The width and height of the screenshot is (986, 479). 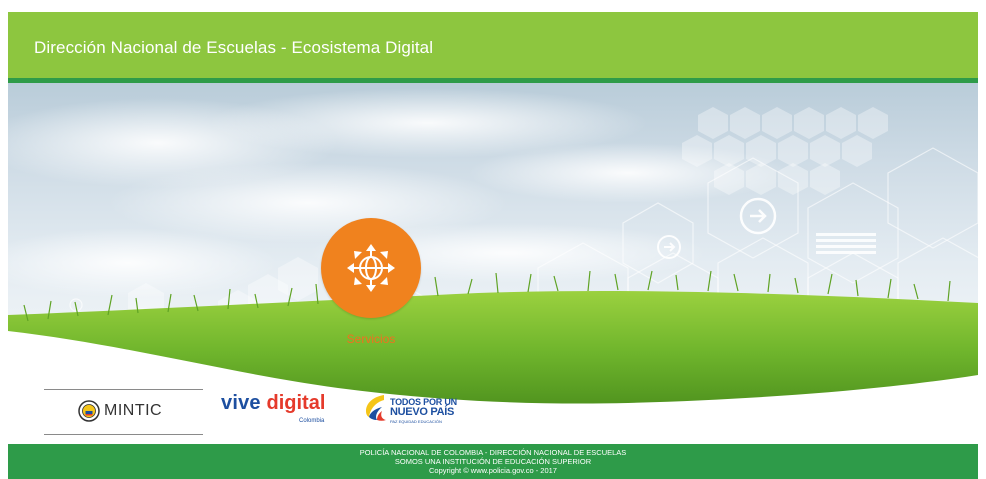 I want to click on services-button, so click(x=371, y=268).